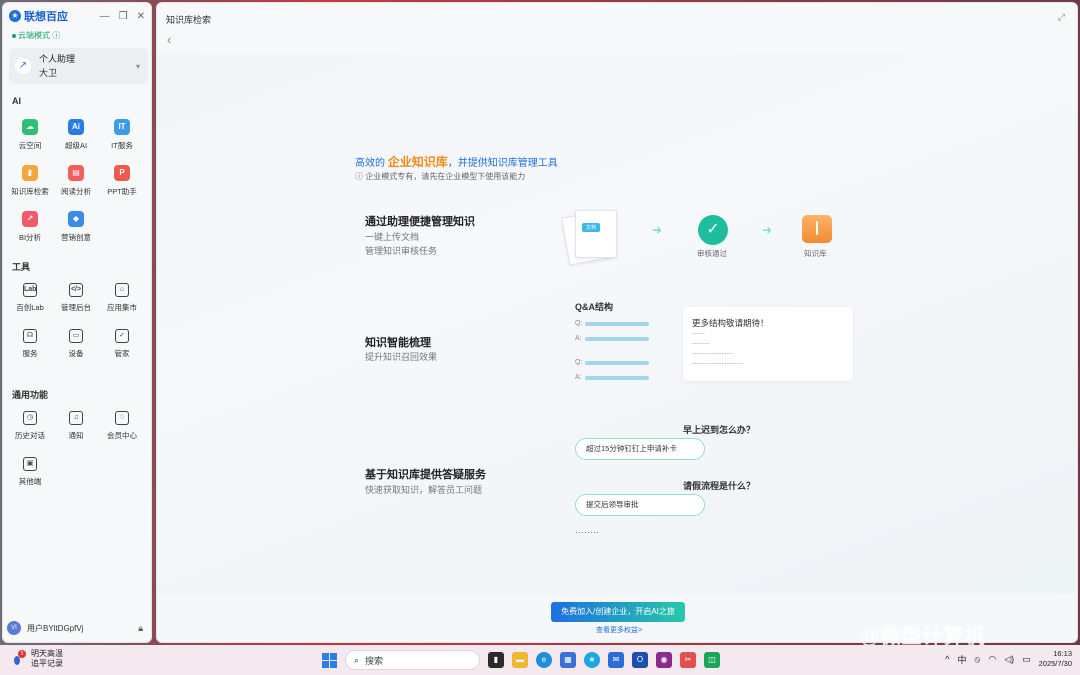 This screenshot has width=1080, height=675. What do you see at coordinates (579, 323) in the screenshot?
I see `qa-q-label: Q:` at bounding box center [579, 323].